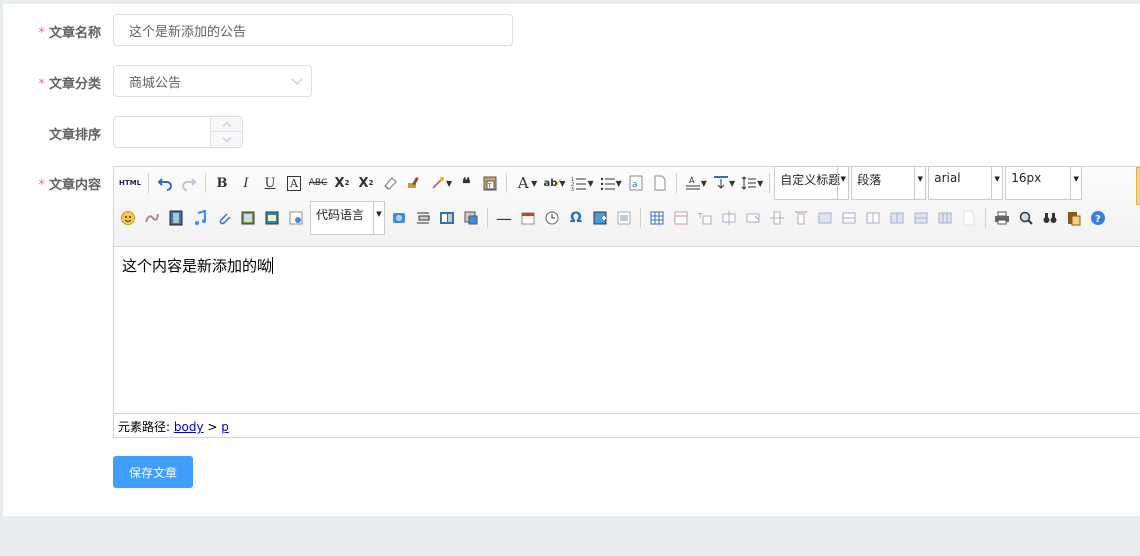 The height and width of the screenshot is (556, 1140). Describe the element at coordinates (340, 215) in the screenshot. I see `code-language-select-value: 代码语言` at that location.